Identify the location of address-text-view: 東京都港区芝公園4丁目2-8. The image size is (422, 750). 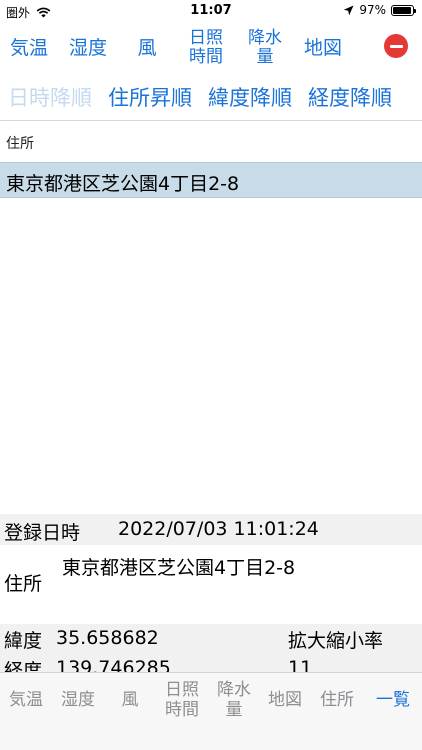
(237, 584).